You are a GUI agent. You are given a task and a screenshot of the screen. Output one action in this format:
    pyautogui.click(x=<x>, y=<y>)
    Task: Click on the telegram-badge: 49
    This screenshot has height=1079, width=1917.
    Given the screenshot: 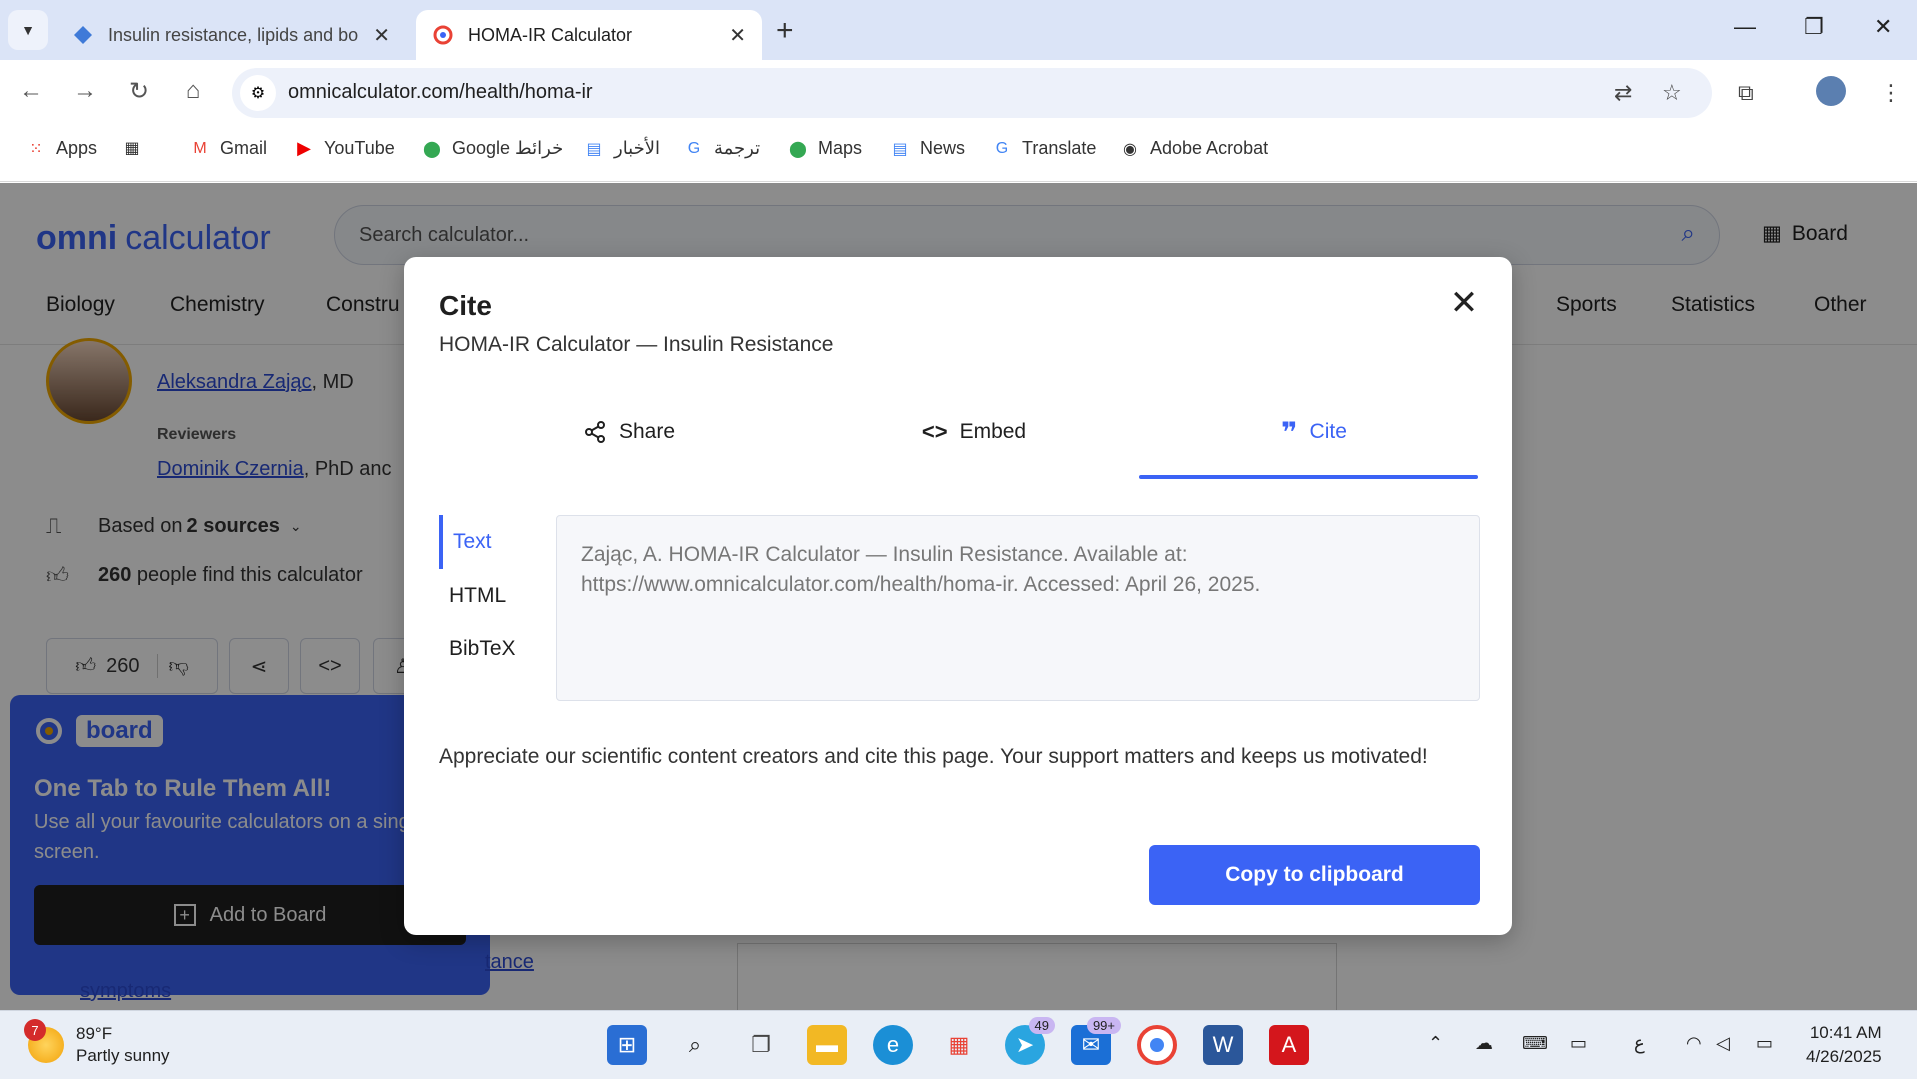 What is the action you would take?
    pyautogui.click(x=1041, y=1025)
    